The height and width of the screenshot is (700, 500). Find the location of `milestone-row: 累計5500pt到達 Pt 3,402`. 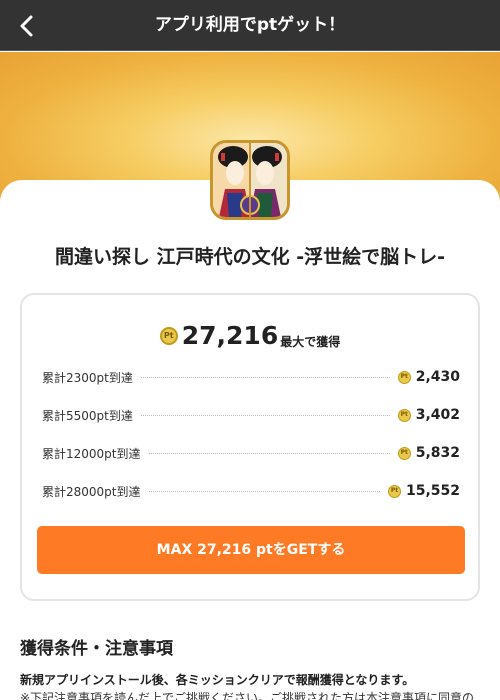

milestone-row: 累計5500pt到達 Pt 3,402 is located at coordinates (251, 415).